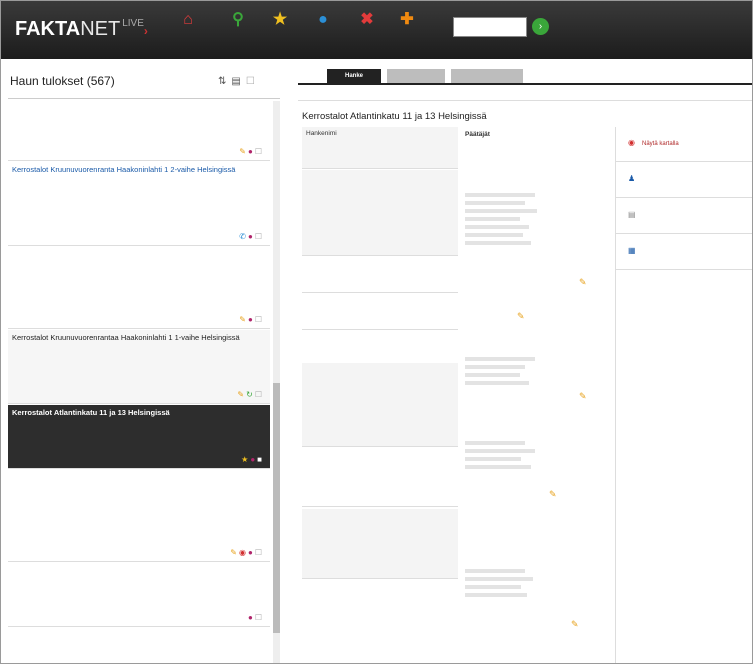 This screenshot has height=664, width=753. What do you see at coordinates (684, 252) in the screenshot?
I see `tasks-link: ▦` at bounding box center [684, 252].